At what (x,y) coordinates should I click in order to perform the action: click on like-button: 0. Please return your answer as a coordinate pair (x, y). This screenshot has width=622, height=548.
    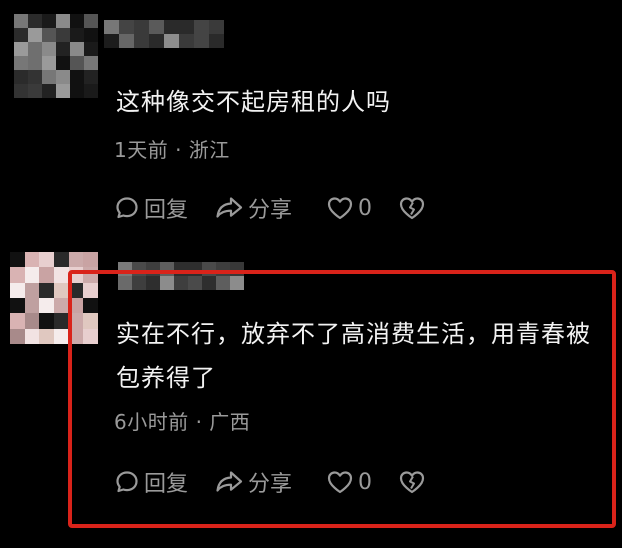
    Looking at the image, I should click on (362, 208).